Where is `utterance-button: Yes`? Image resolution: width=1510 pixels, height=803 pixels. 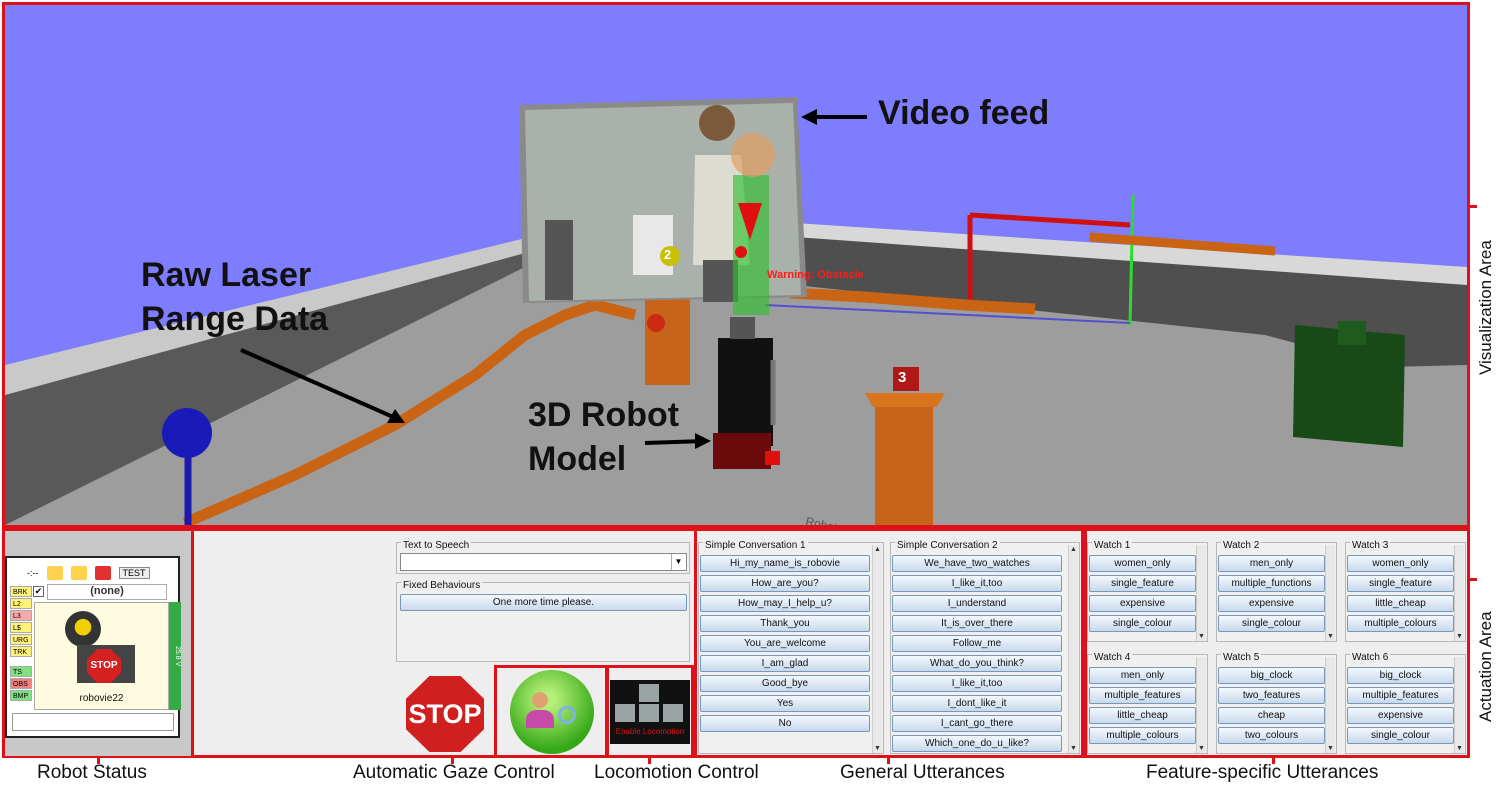
utterance-button: Yes is located at coordinates (785, 703).